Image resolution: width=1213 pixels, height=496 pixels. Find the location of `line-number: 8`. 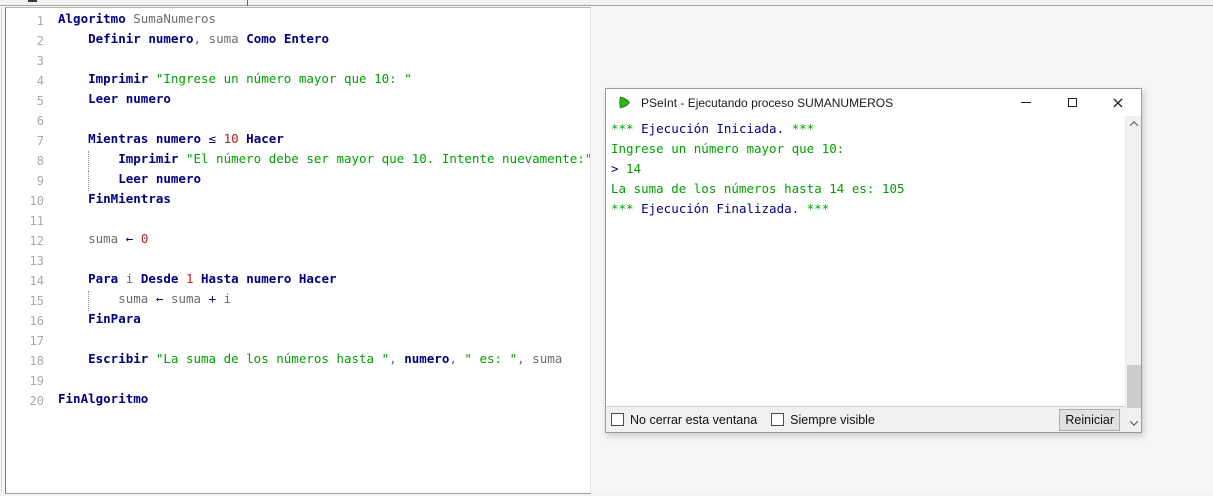

line-number: 8 is located at coordinates (40, 161).